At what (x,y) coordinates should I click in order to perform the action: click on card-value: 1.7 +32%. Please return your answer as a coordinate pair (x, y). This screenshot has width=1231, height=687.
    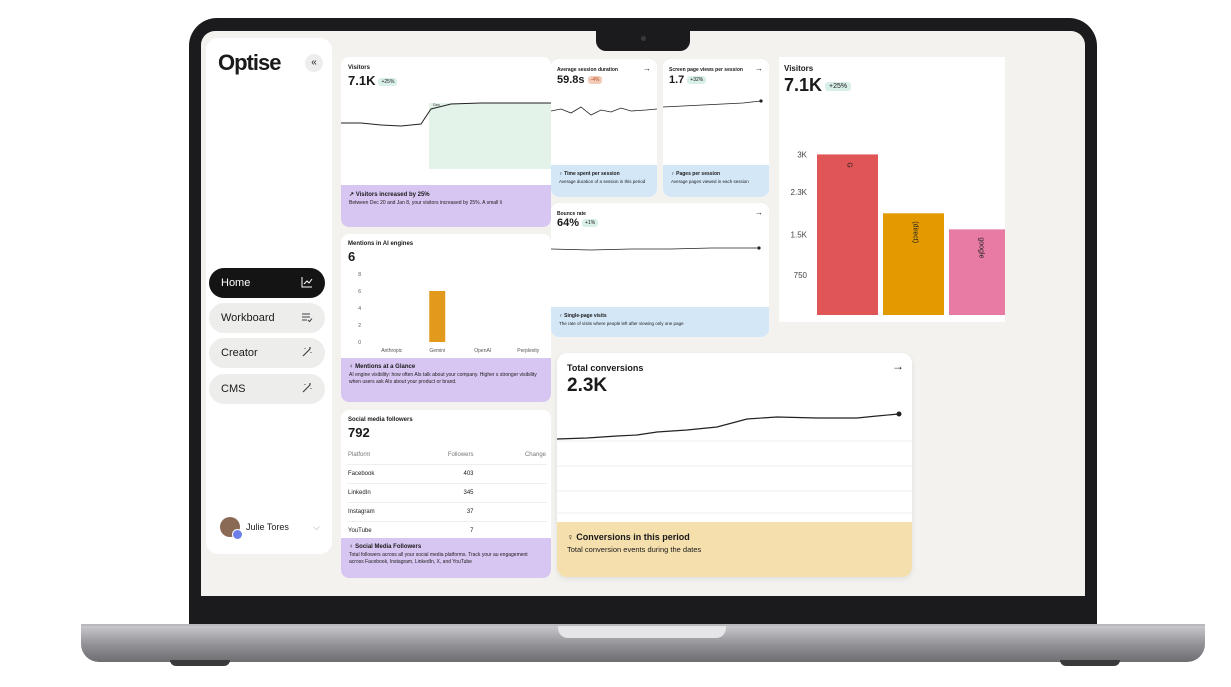
    Looking at the image, I should click on (688, 80).